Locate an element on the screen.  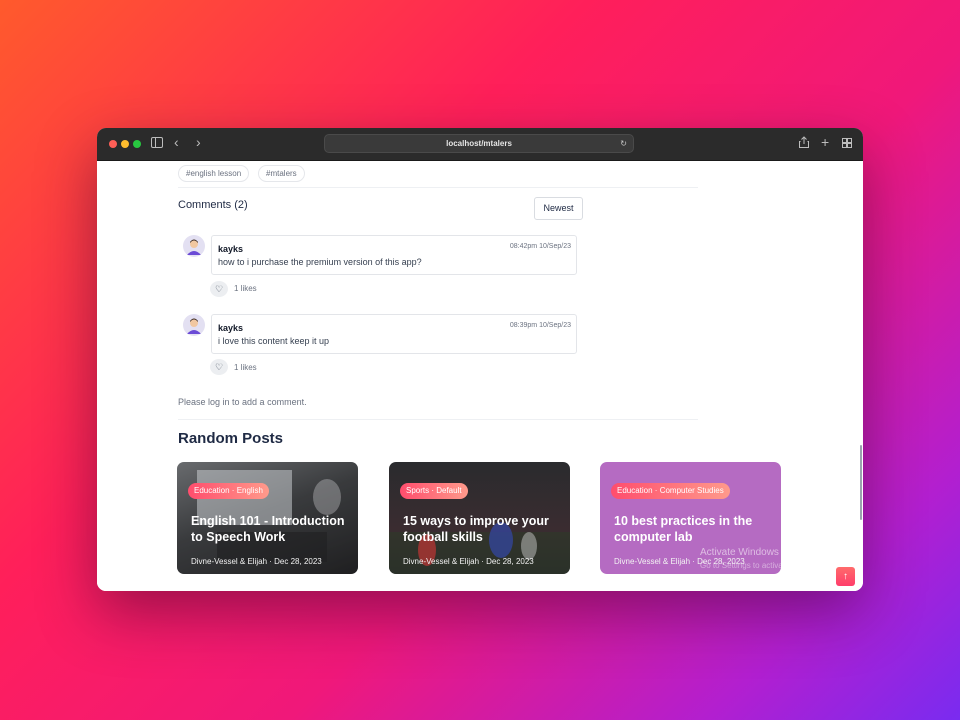
arrow-up-icon: ↑ is located at coordinates (845, 576).